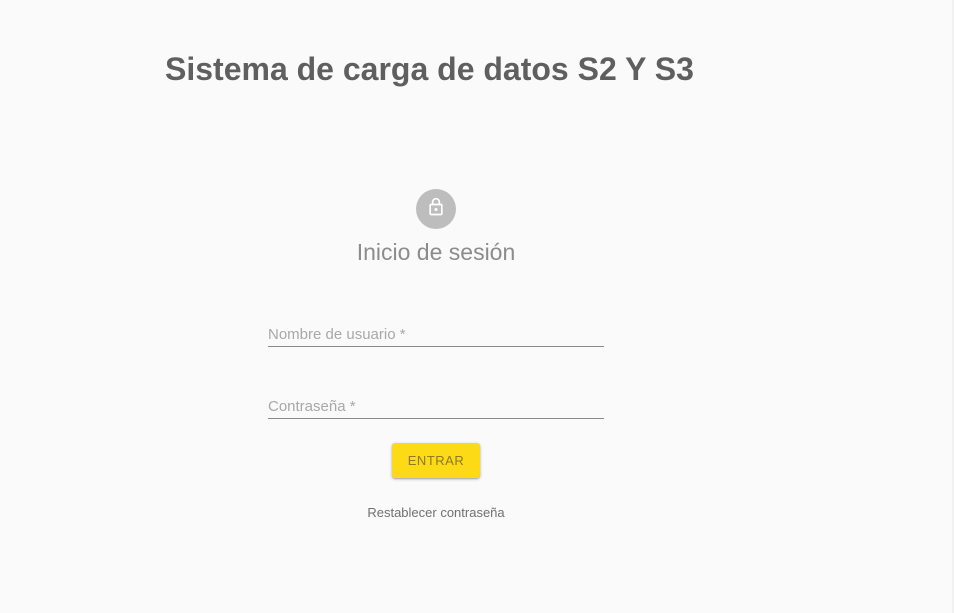 The width and height of the screenshot is (954, 613). I want to click on password-input, so click(436, 406).